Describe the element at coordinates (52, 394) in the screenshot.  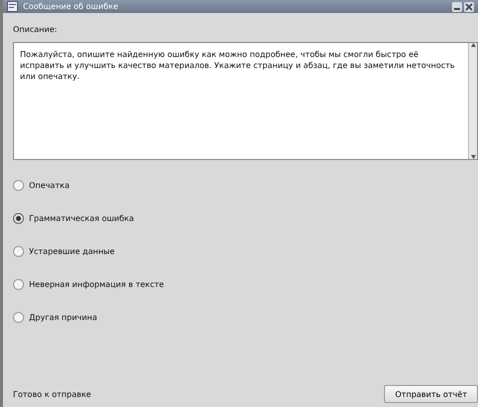
I see `status-text: Готово к отправке` at that location.